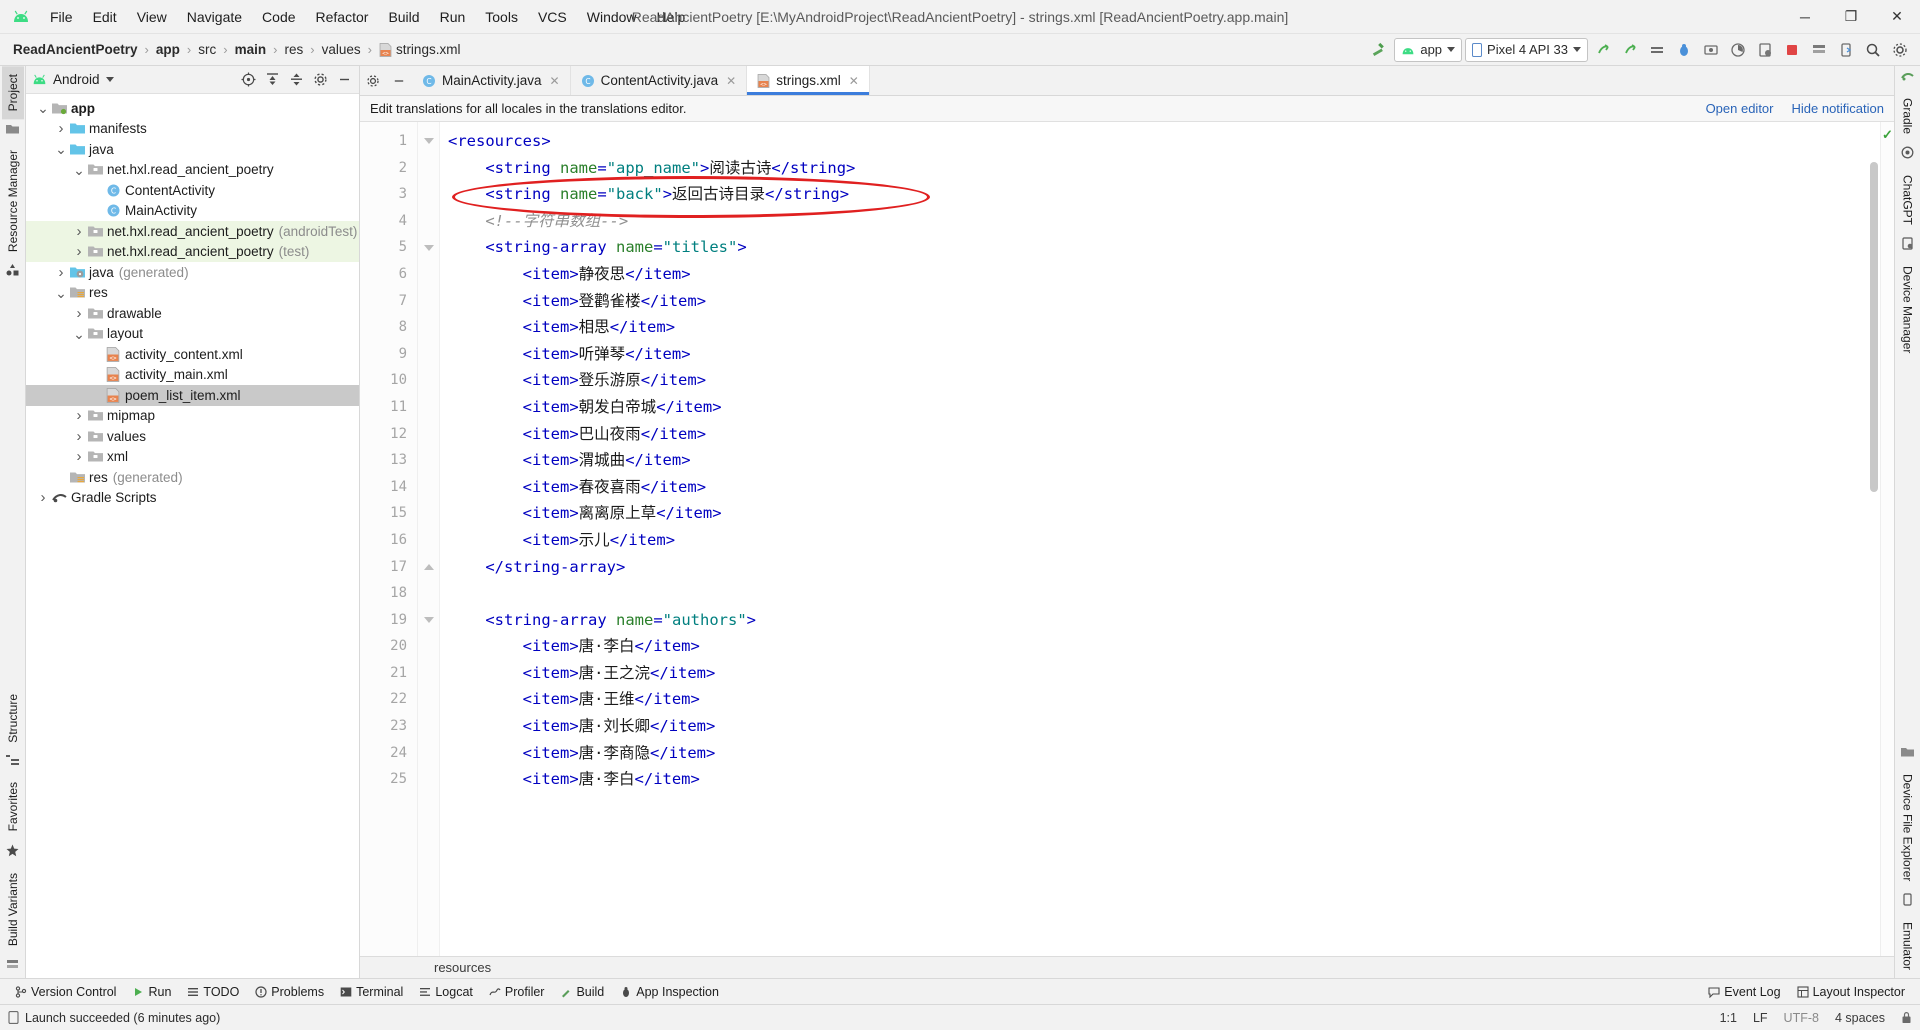 This screenshot has width=1920, height=1030. What do you see at coordinates (453, 17) in the screenshot?
I see `menu-run: Run` at bounding box center [453, 17].